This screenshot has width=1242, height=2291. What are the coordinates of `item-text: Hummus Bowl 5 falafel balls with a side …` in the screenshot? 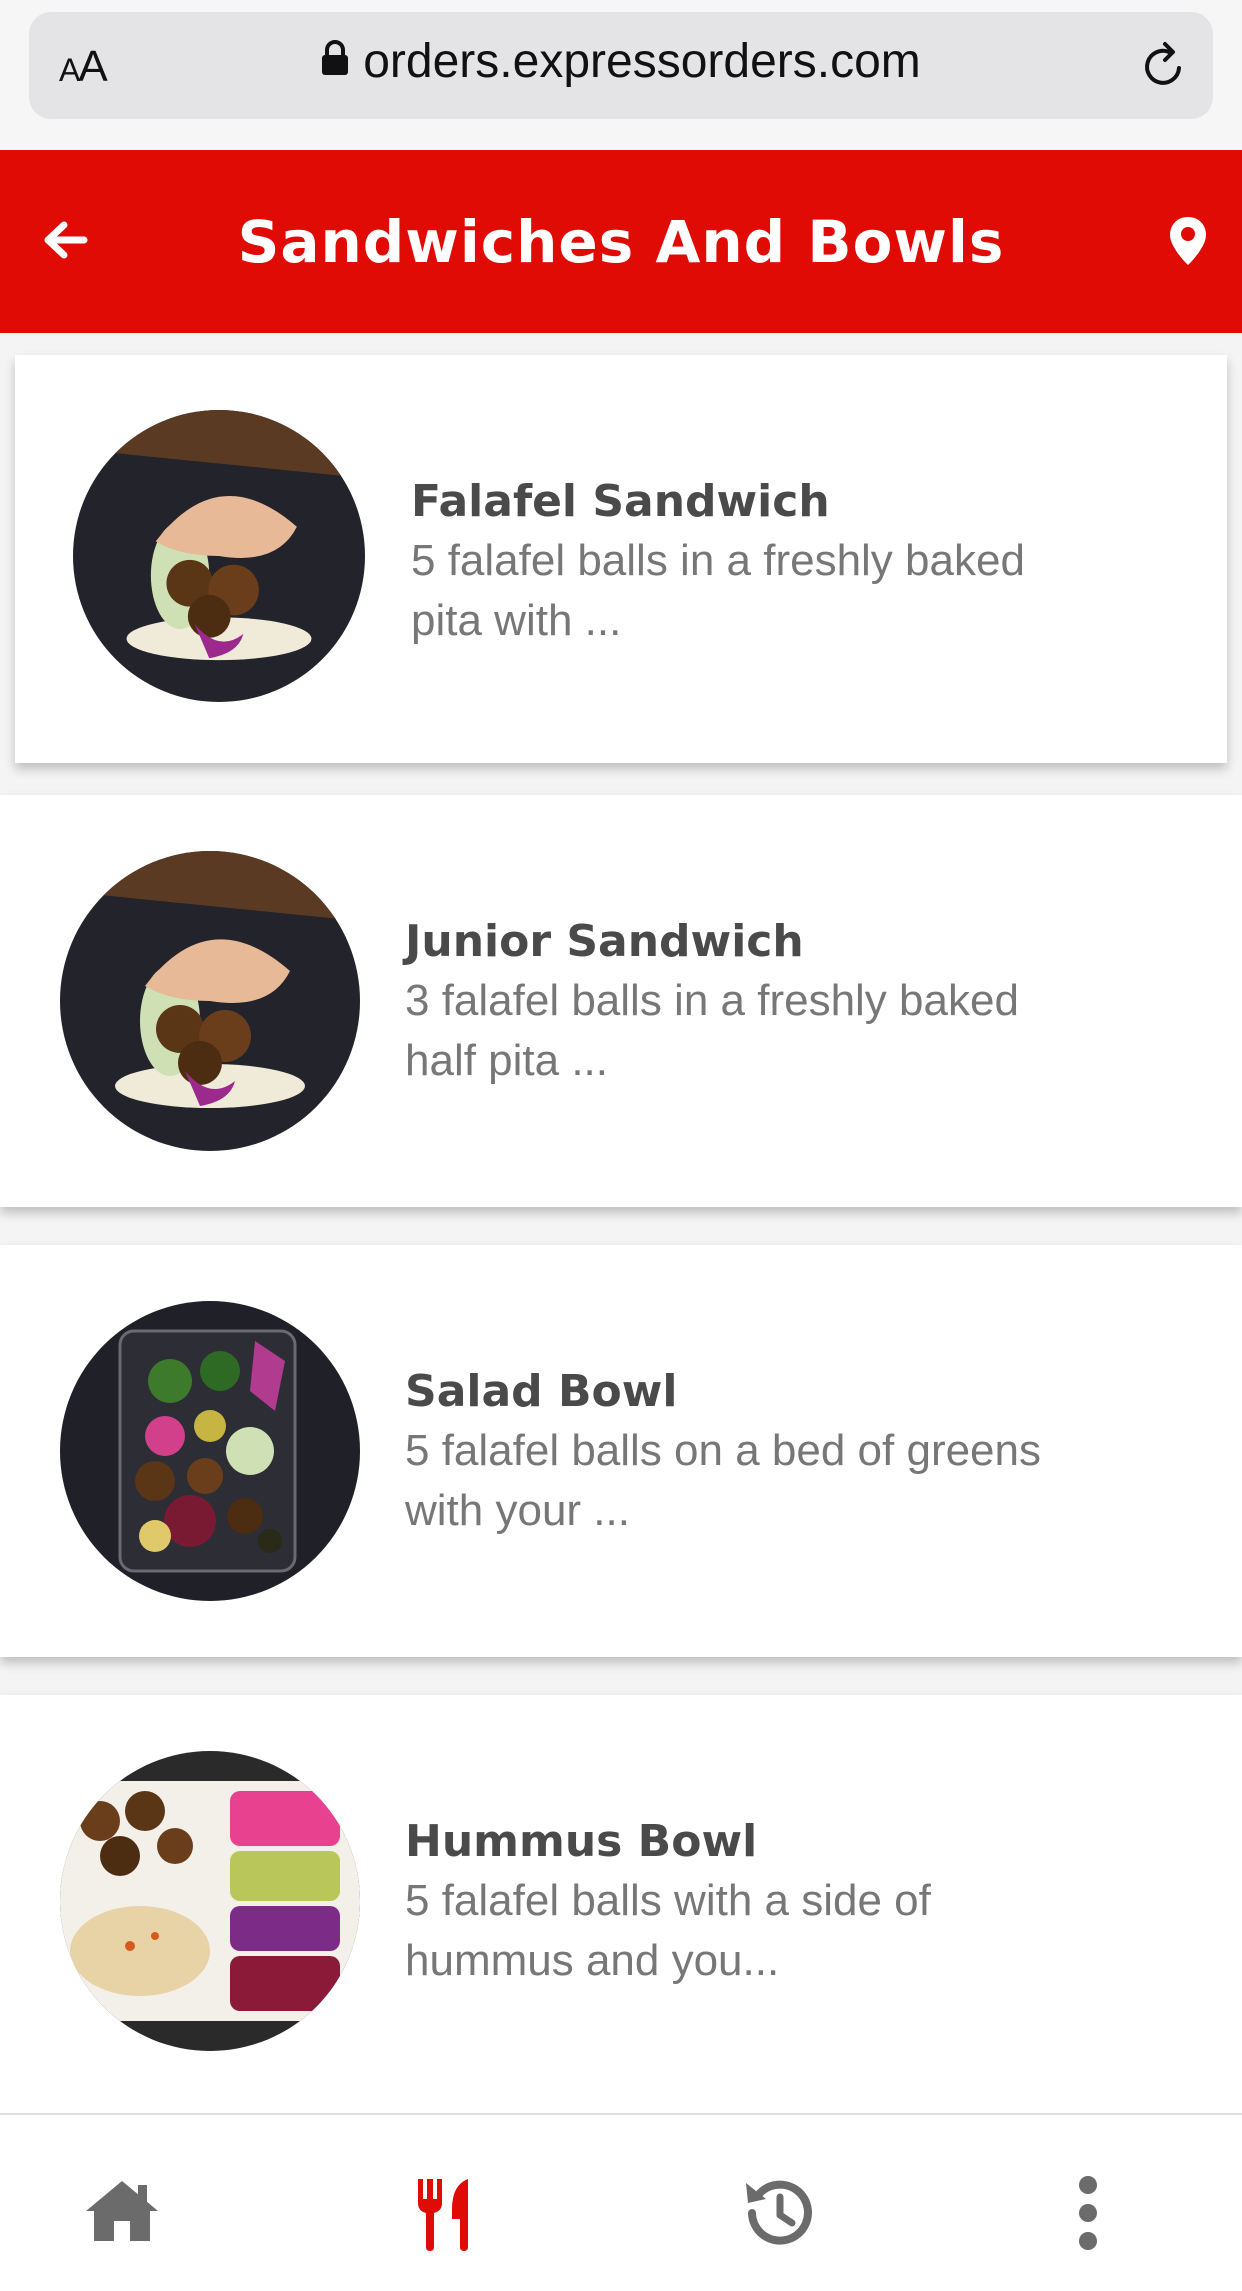 It's located at (795, 1902).